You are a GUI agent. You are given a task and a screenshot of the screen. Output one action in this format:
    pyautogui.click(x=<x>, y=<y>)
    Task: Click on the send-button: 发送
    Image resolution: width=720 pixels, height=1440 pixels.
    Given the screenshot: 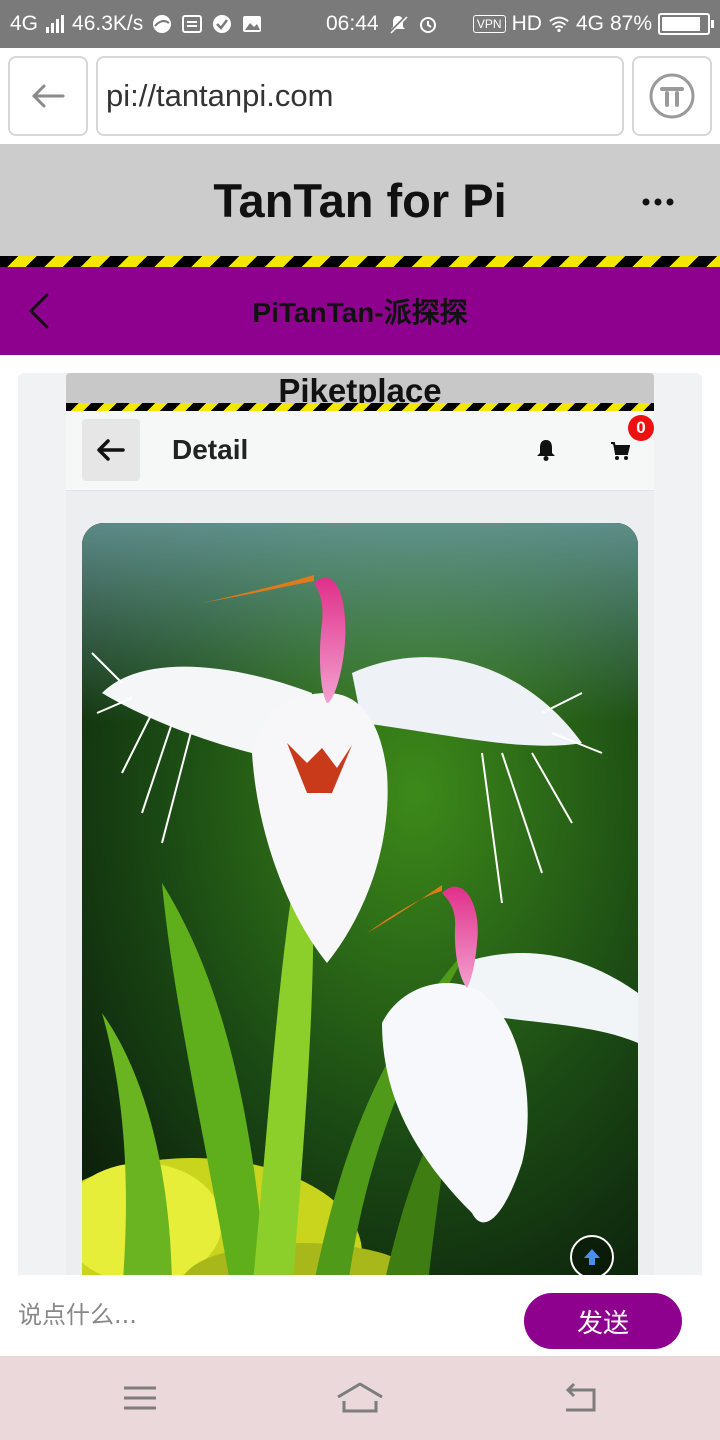 What is the action you would take?
    pyautogui.click(x=603, y=1321)
    